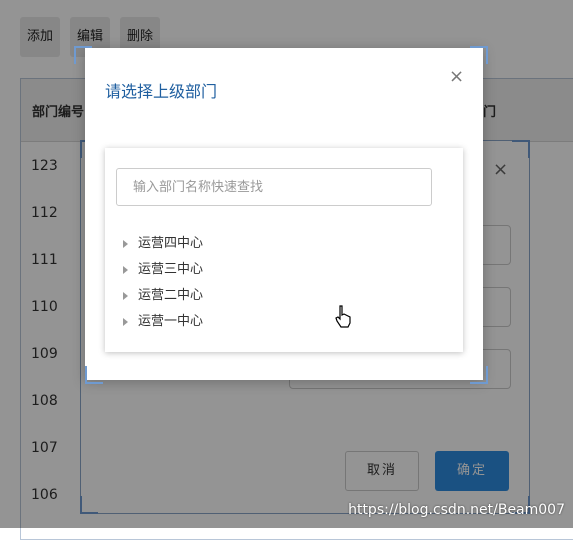 The height and width of the screenshot is (540, 573). I want to click on hand-cursor-icon, so click(343, 316).